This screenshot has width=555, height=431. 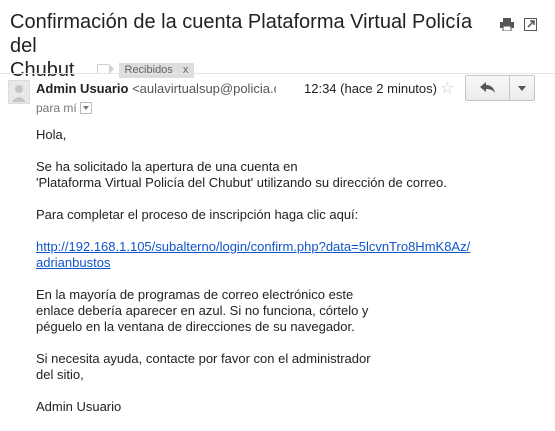 I want to click on confirm-link-line-2: adrianbustos, so click(x=73, y=262).